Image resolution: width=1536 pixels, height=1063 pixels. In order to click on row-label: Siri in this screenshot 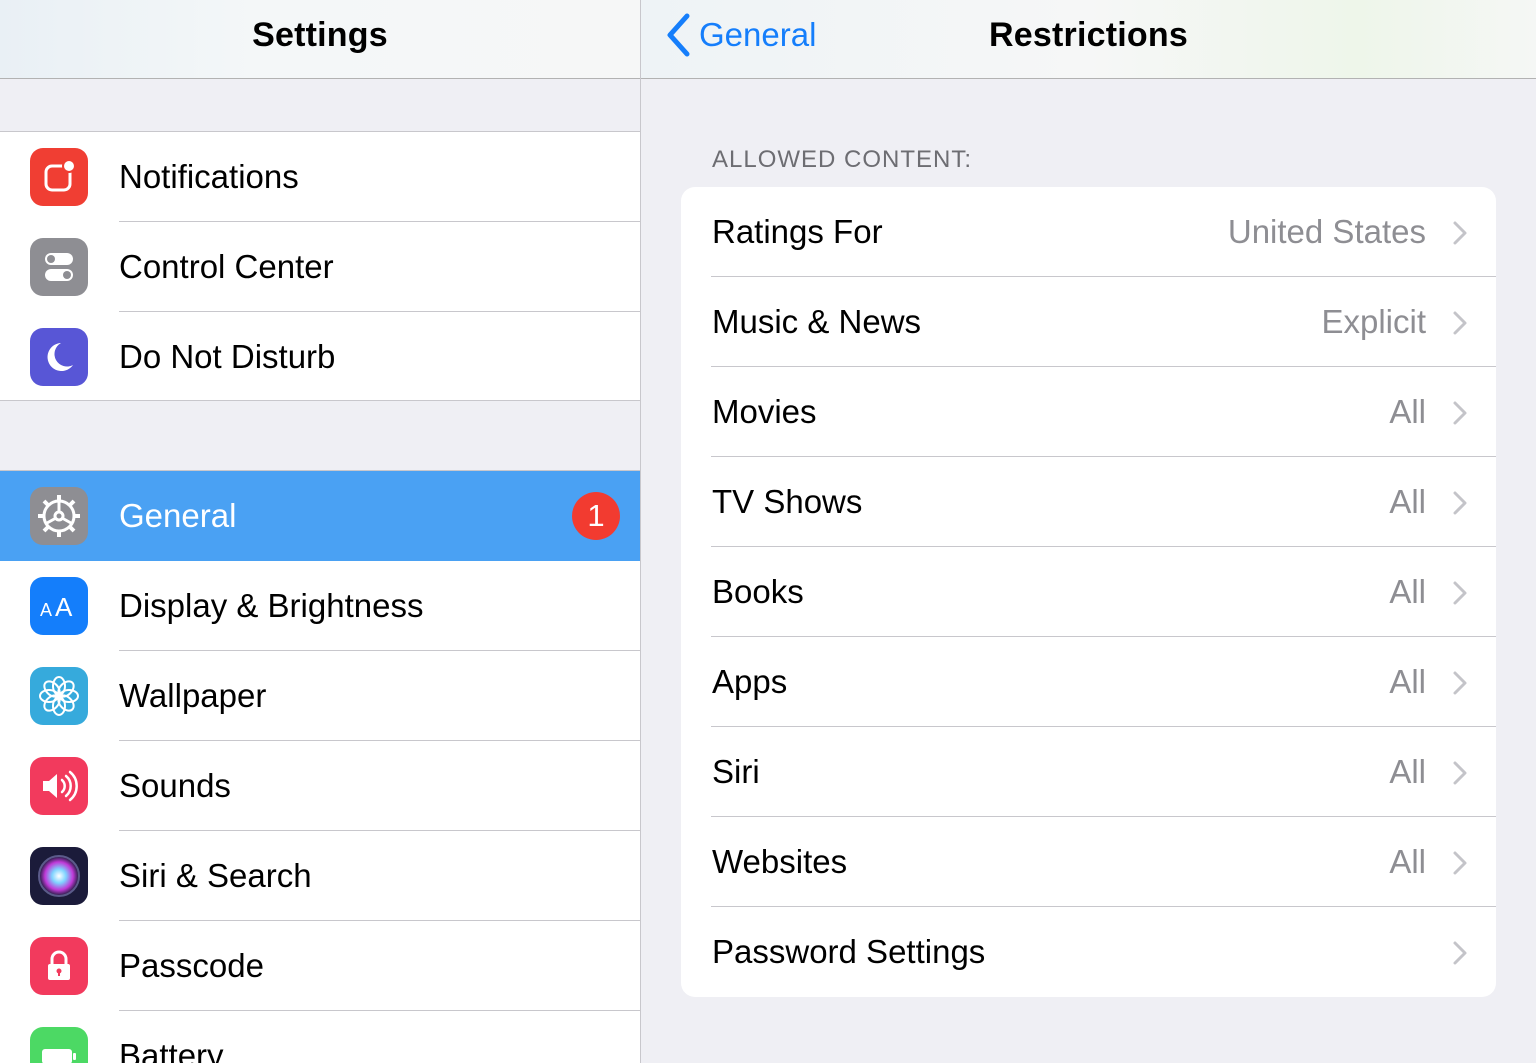, I will do `click(736, 771)`.